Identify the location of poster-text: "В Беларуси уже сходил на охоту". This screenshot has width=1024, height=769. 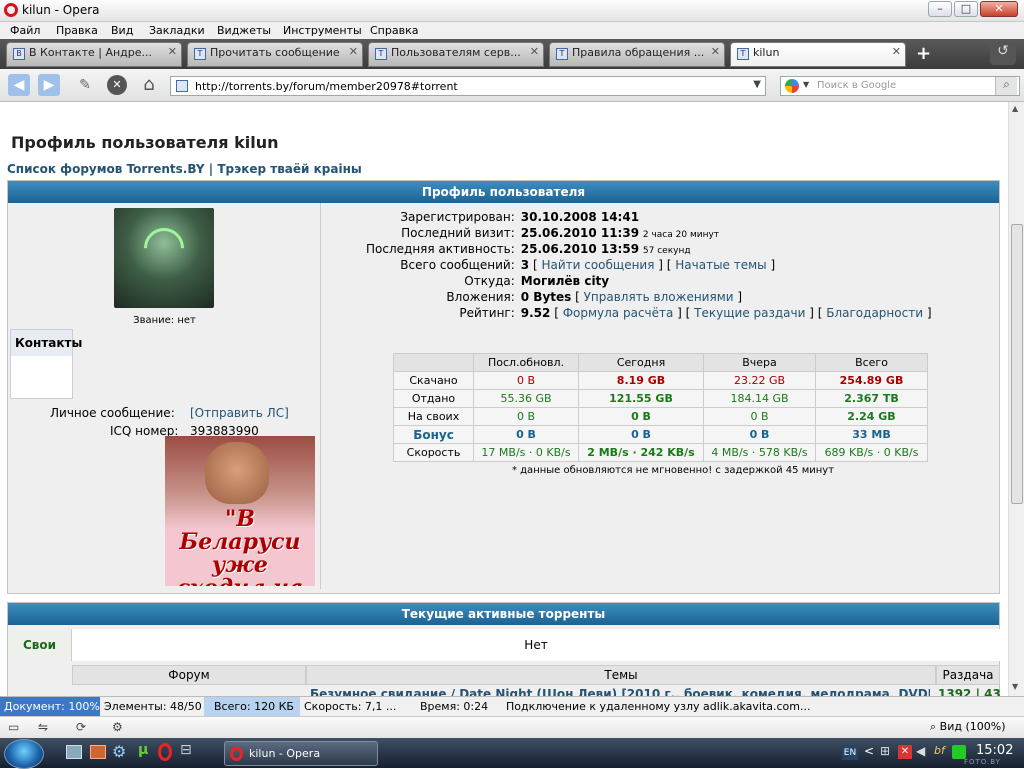
(240, 546).